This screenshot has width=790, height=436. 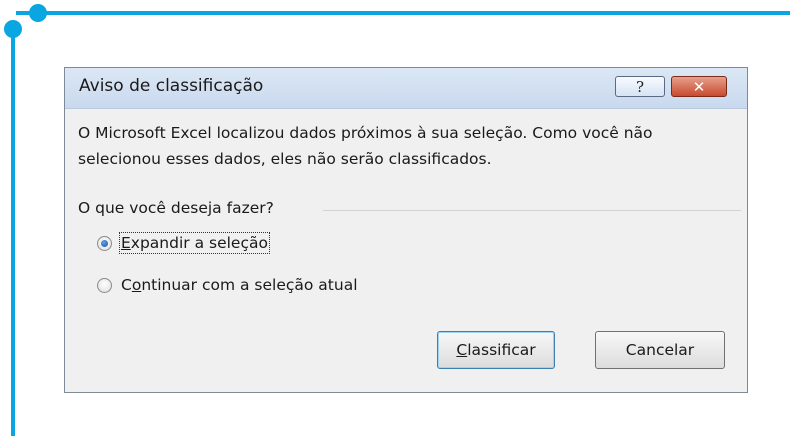 What do you see at coordinates (171, 86) in the screenshot?
I see `dialog-title: Aviso de classificação` at bounding box center [171, 86].